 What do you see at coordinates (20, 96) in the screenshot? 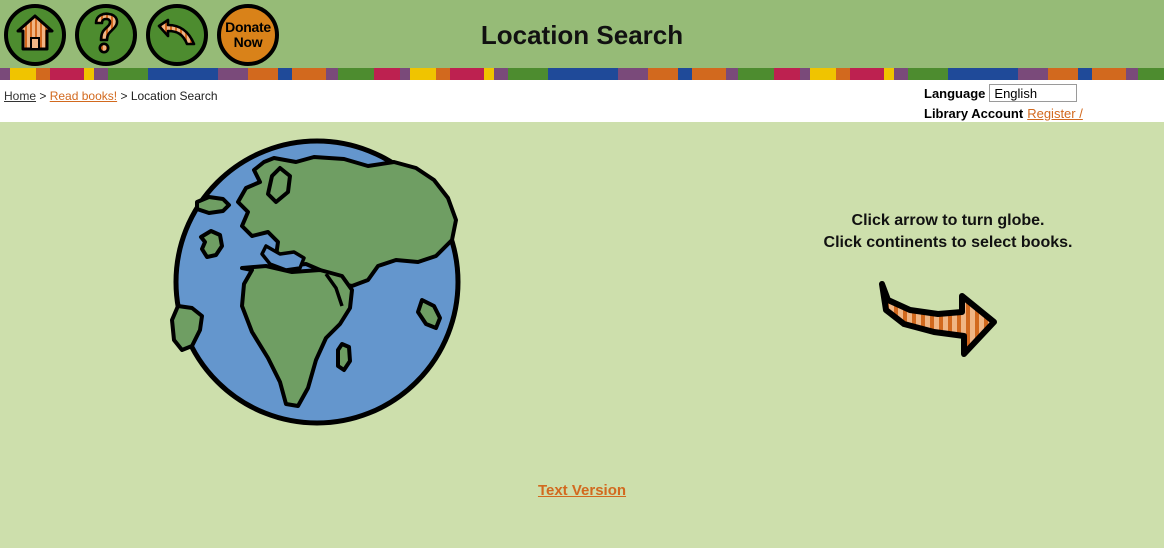
I see `breadcrumb-link-home: Home` at bounding box center [20, 96].